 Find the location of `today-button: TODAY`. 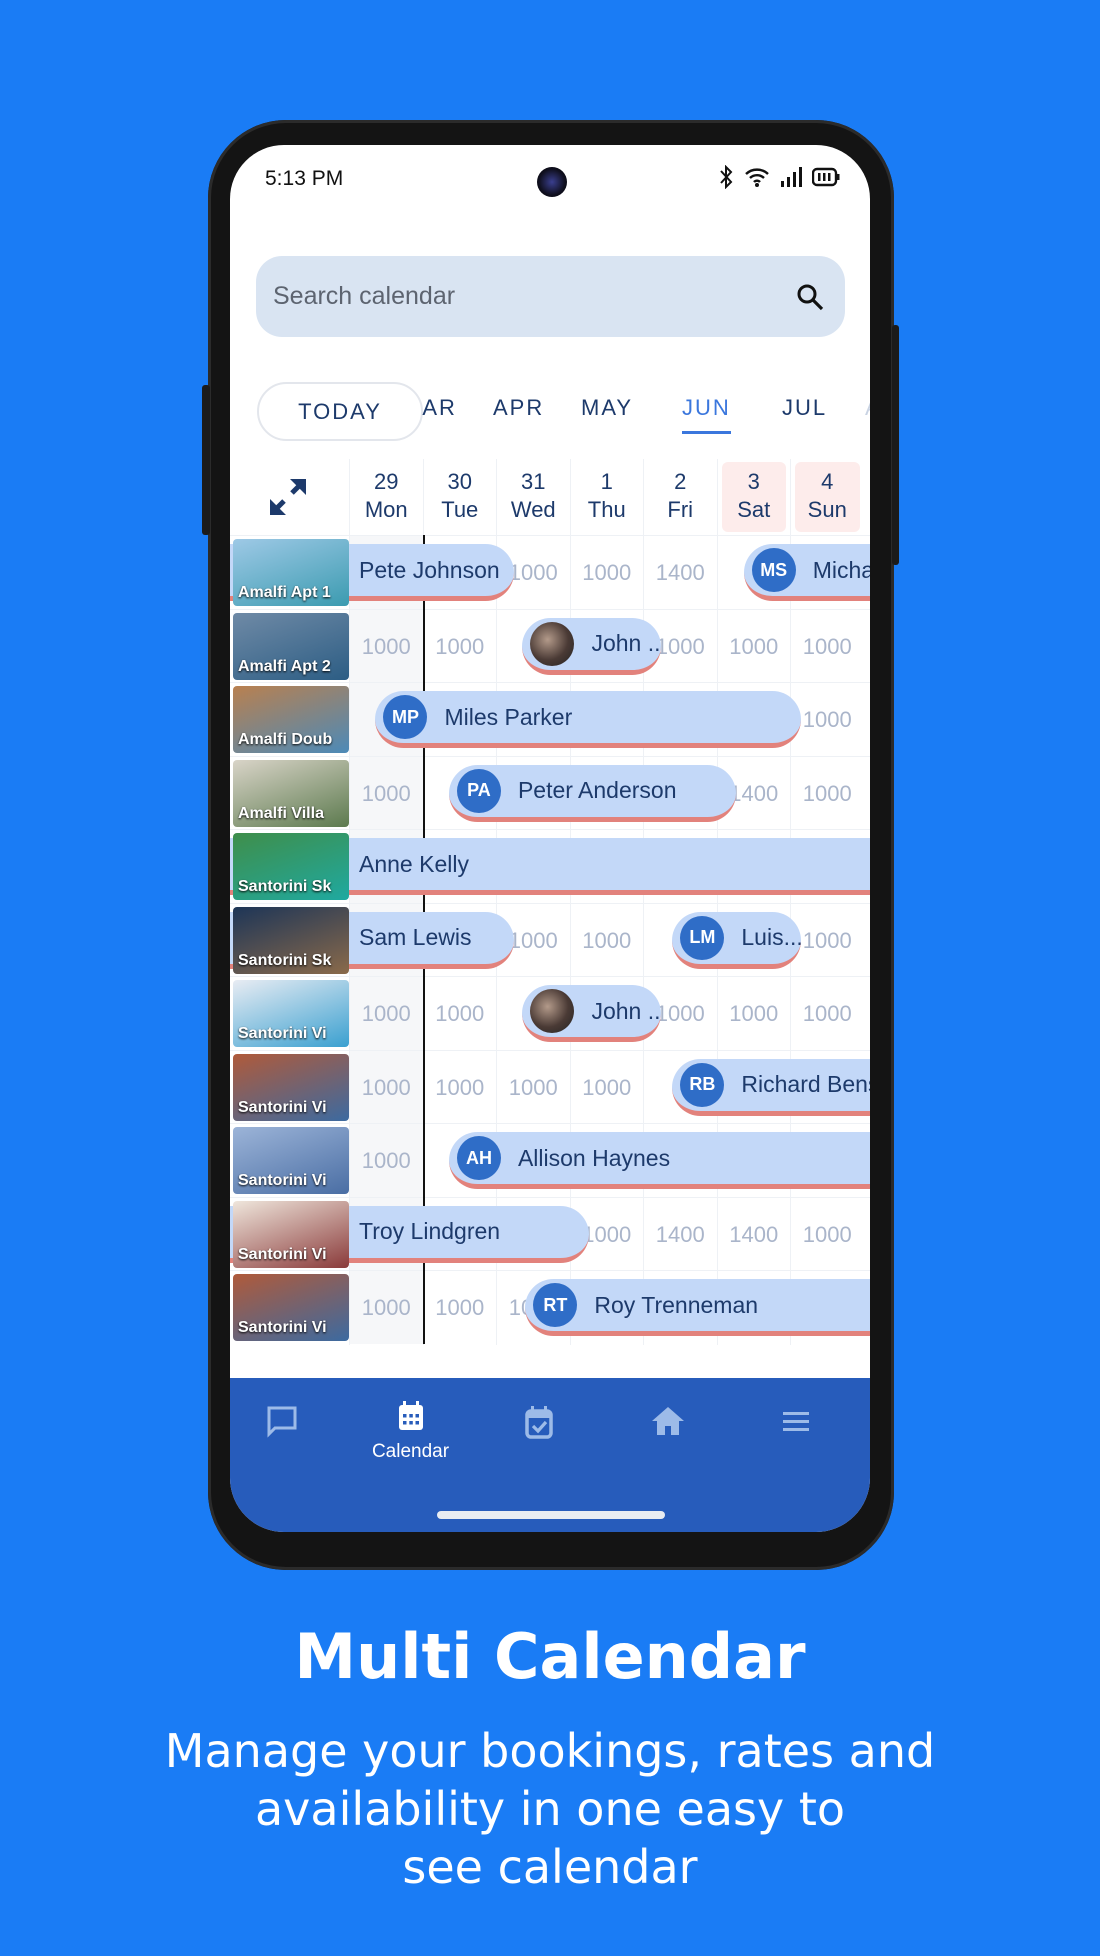

today-button: TODAY is located at coordinates (340, 411).